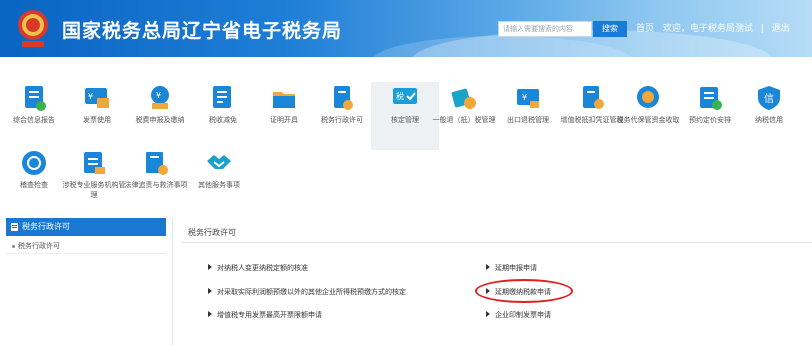  Describe the element at coordinates (212, 232) in the screenshot. I see `panel-title: 税务行政许可` at that location.